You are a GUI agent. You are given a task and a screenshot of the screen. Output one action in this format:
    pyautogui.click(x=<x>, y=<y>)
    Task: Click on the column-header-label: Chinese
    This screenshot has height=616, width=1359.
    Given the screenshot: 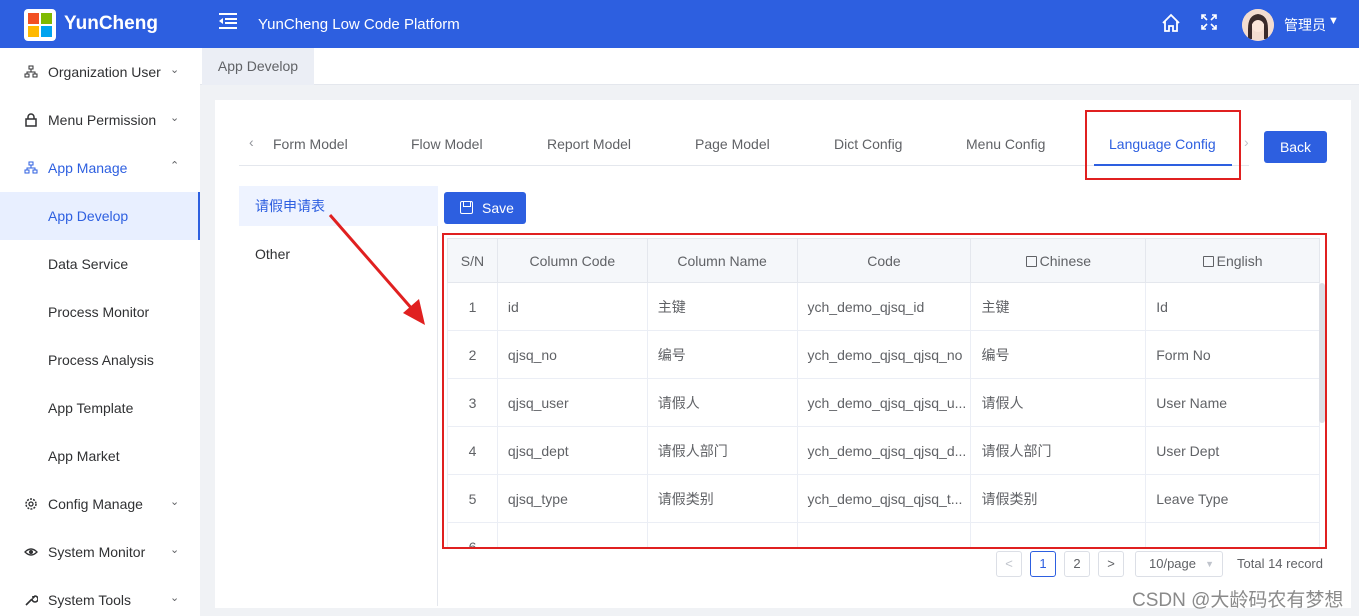 What is the action you would take?
    pyautogui.click(x=1065, y=260)
    